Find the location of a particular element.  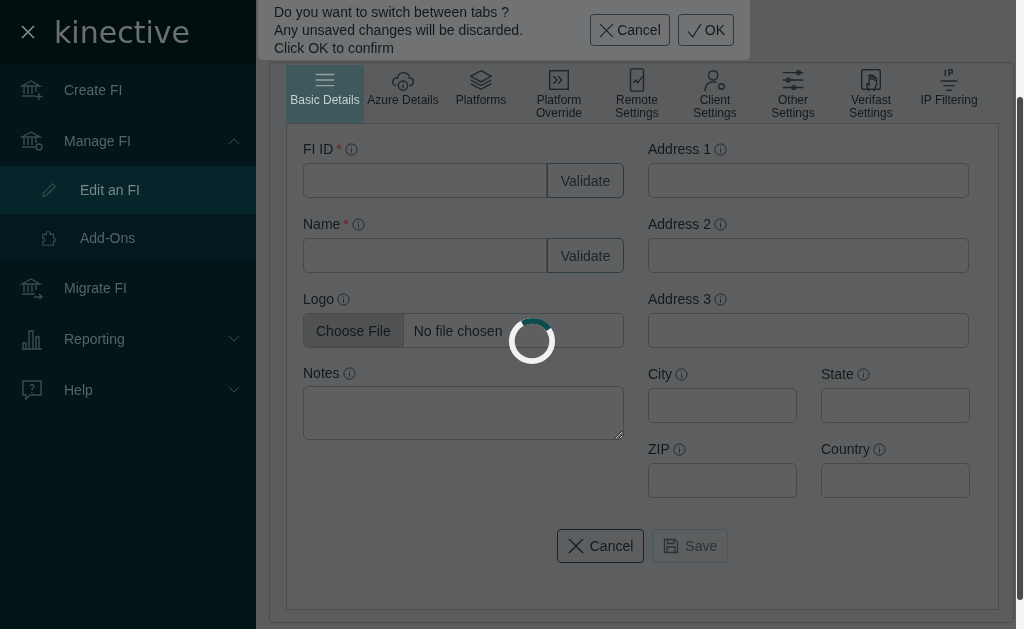

nav-item: Migrate FI is located at coordinates (128, 287).